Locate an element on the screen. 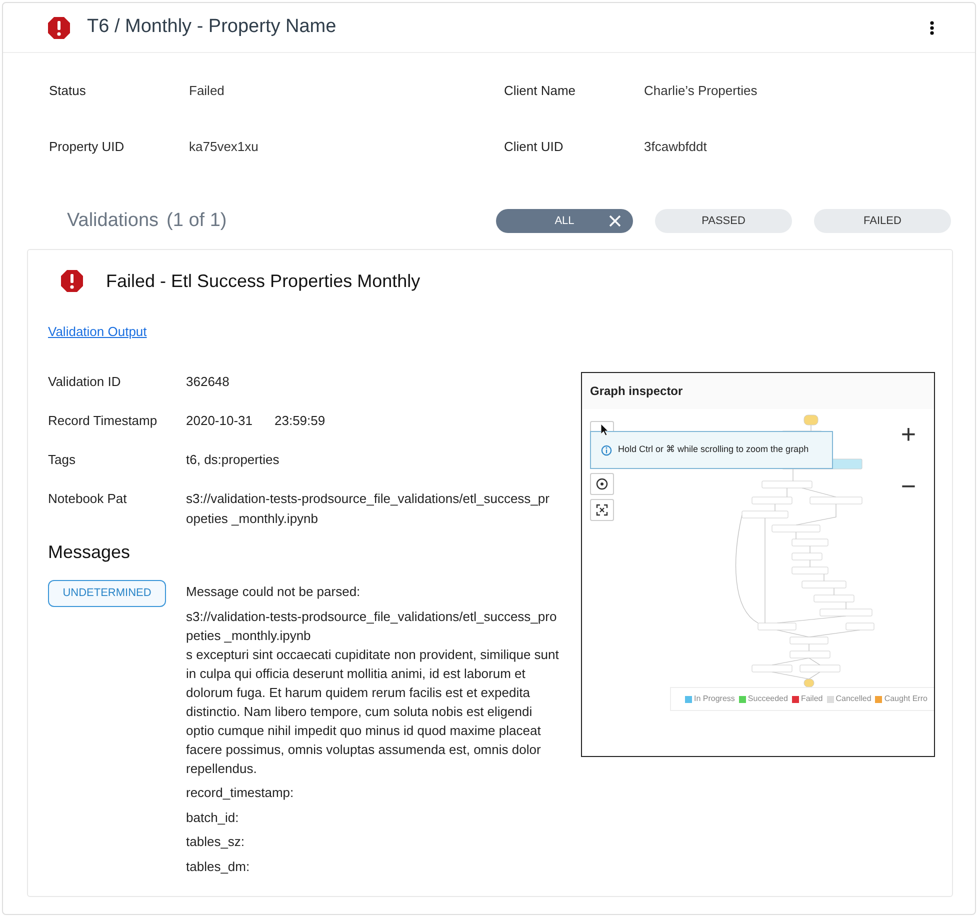 The image size is (980, 919). field-value: 2020-10-31 is located at coordinates (219, 421).